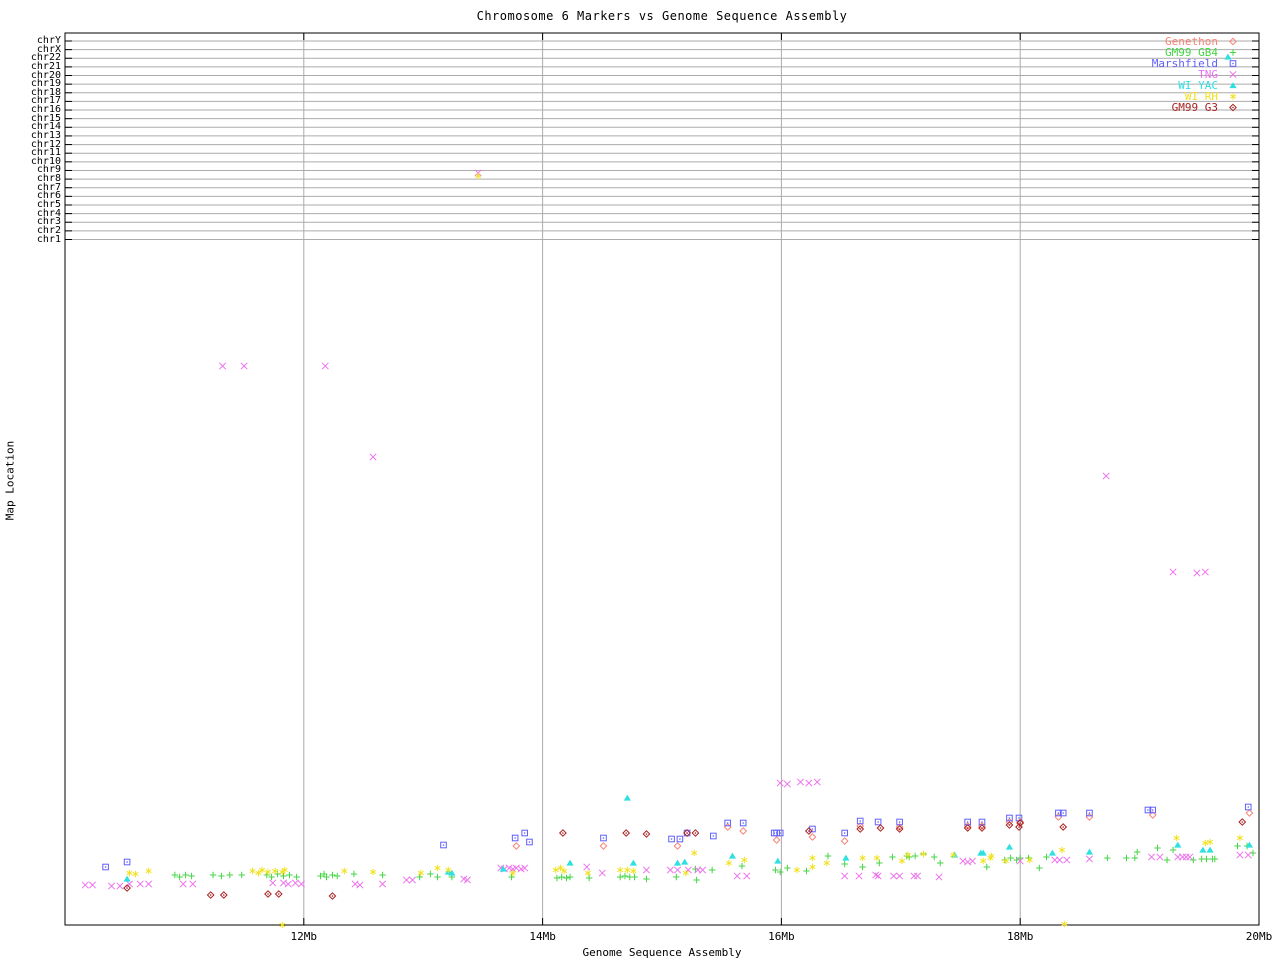 This screenshot has height=960, width=1280. What do you see at coordinates (1174, 74) in the screenshot?
I see `legend-item-tng: TNG` at bounding box center [1174, 74].